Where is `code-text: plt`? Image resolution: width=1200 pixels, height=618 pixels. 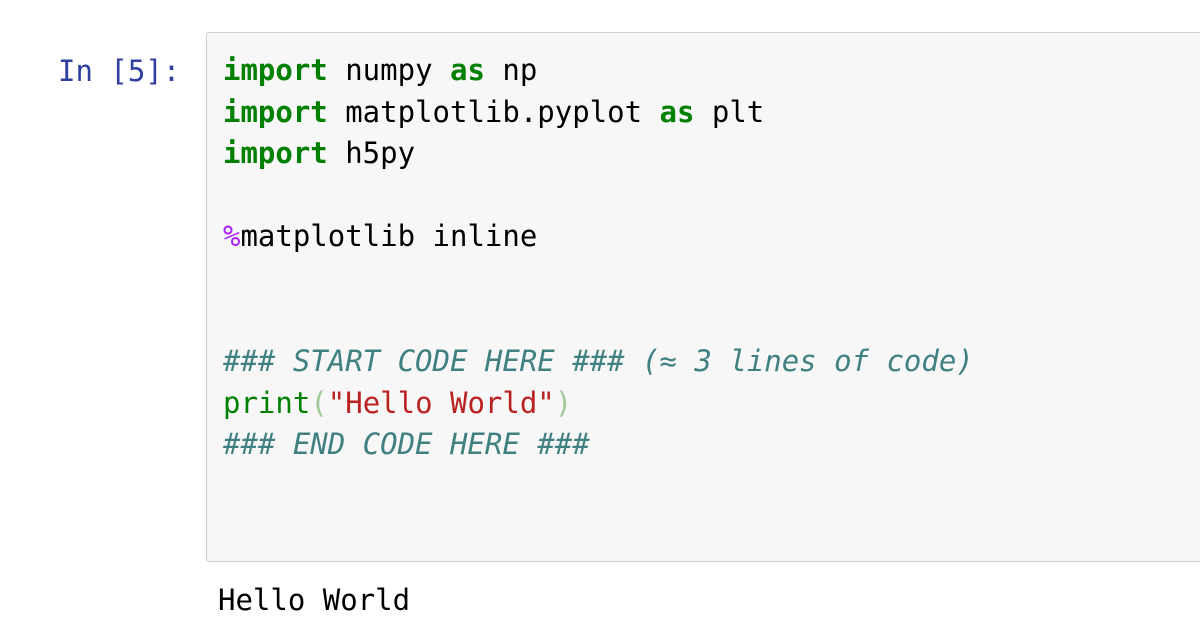
code-text: plt is located at coordinates (729, 111).